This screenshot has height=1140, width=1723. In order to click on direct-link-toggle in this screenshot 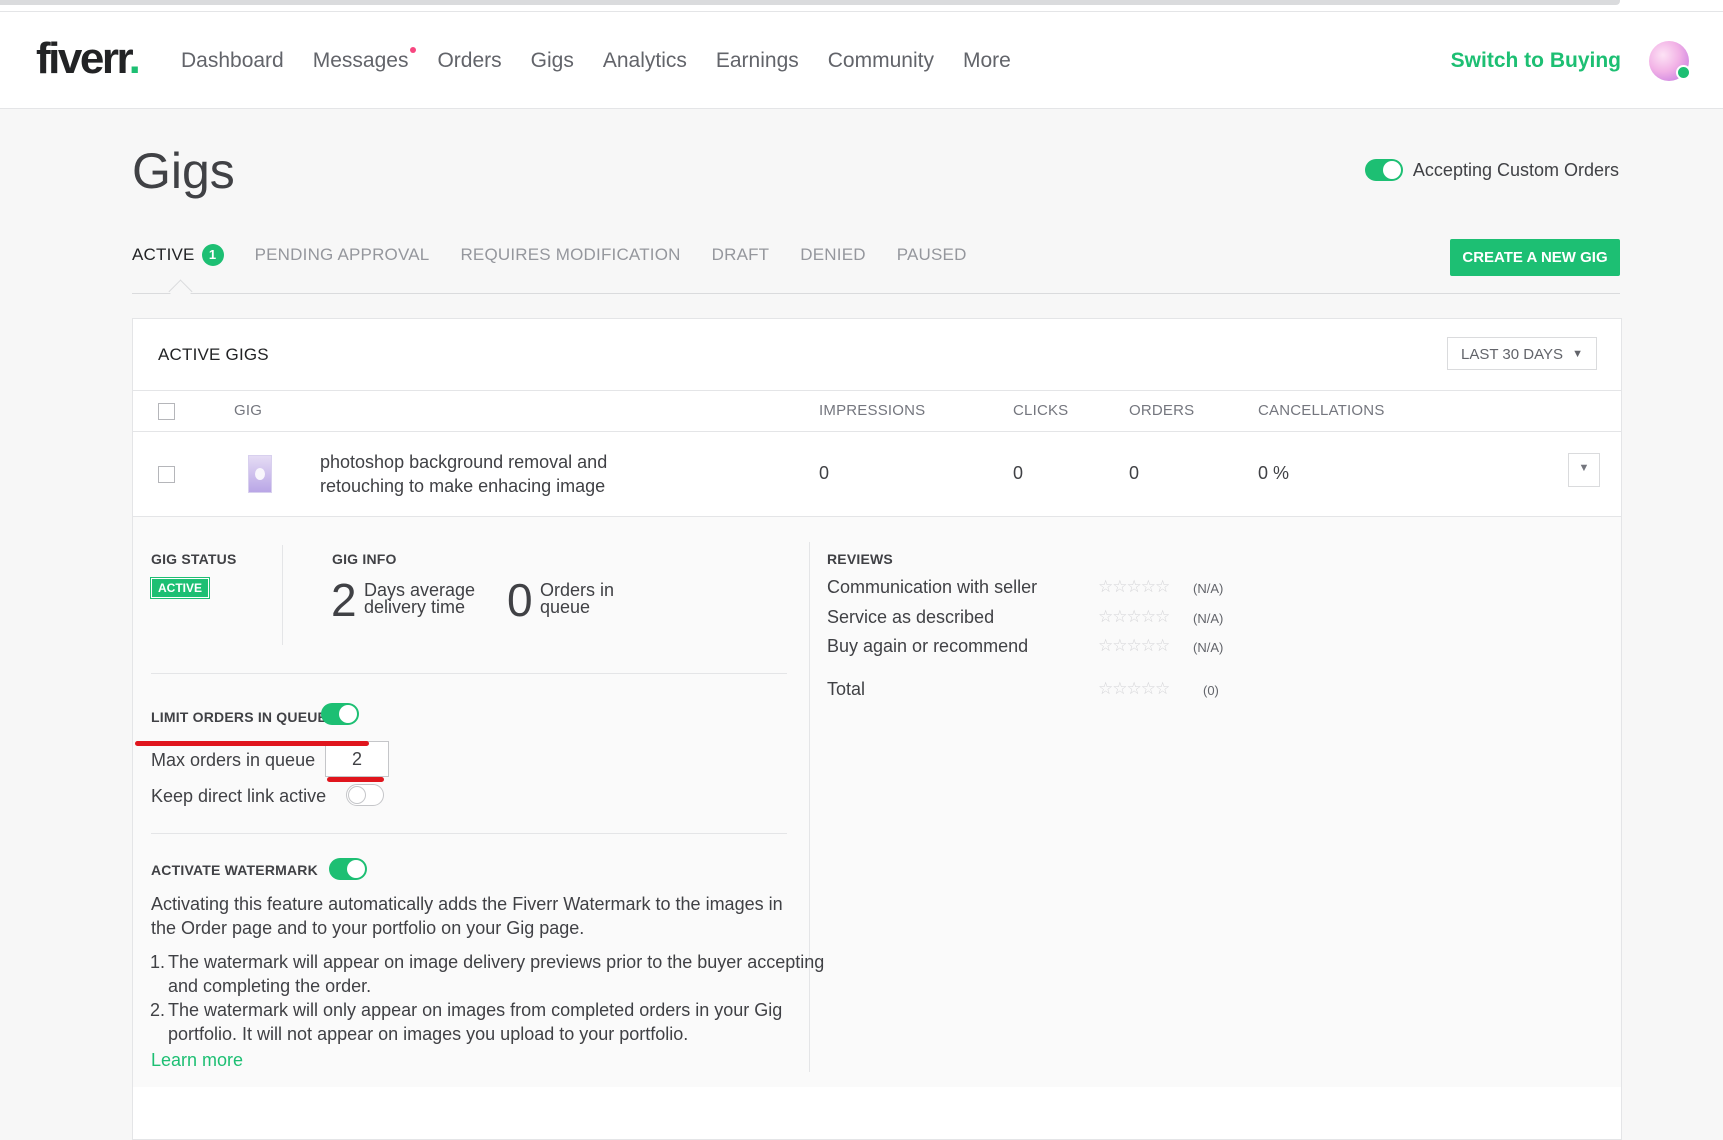, I will do `click(365, 795)`.